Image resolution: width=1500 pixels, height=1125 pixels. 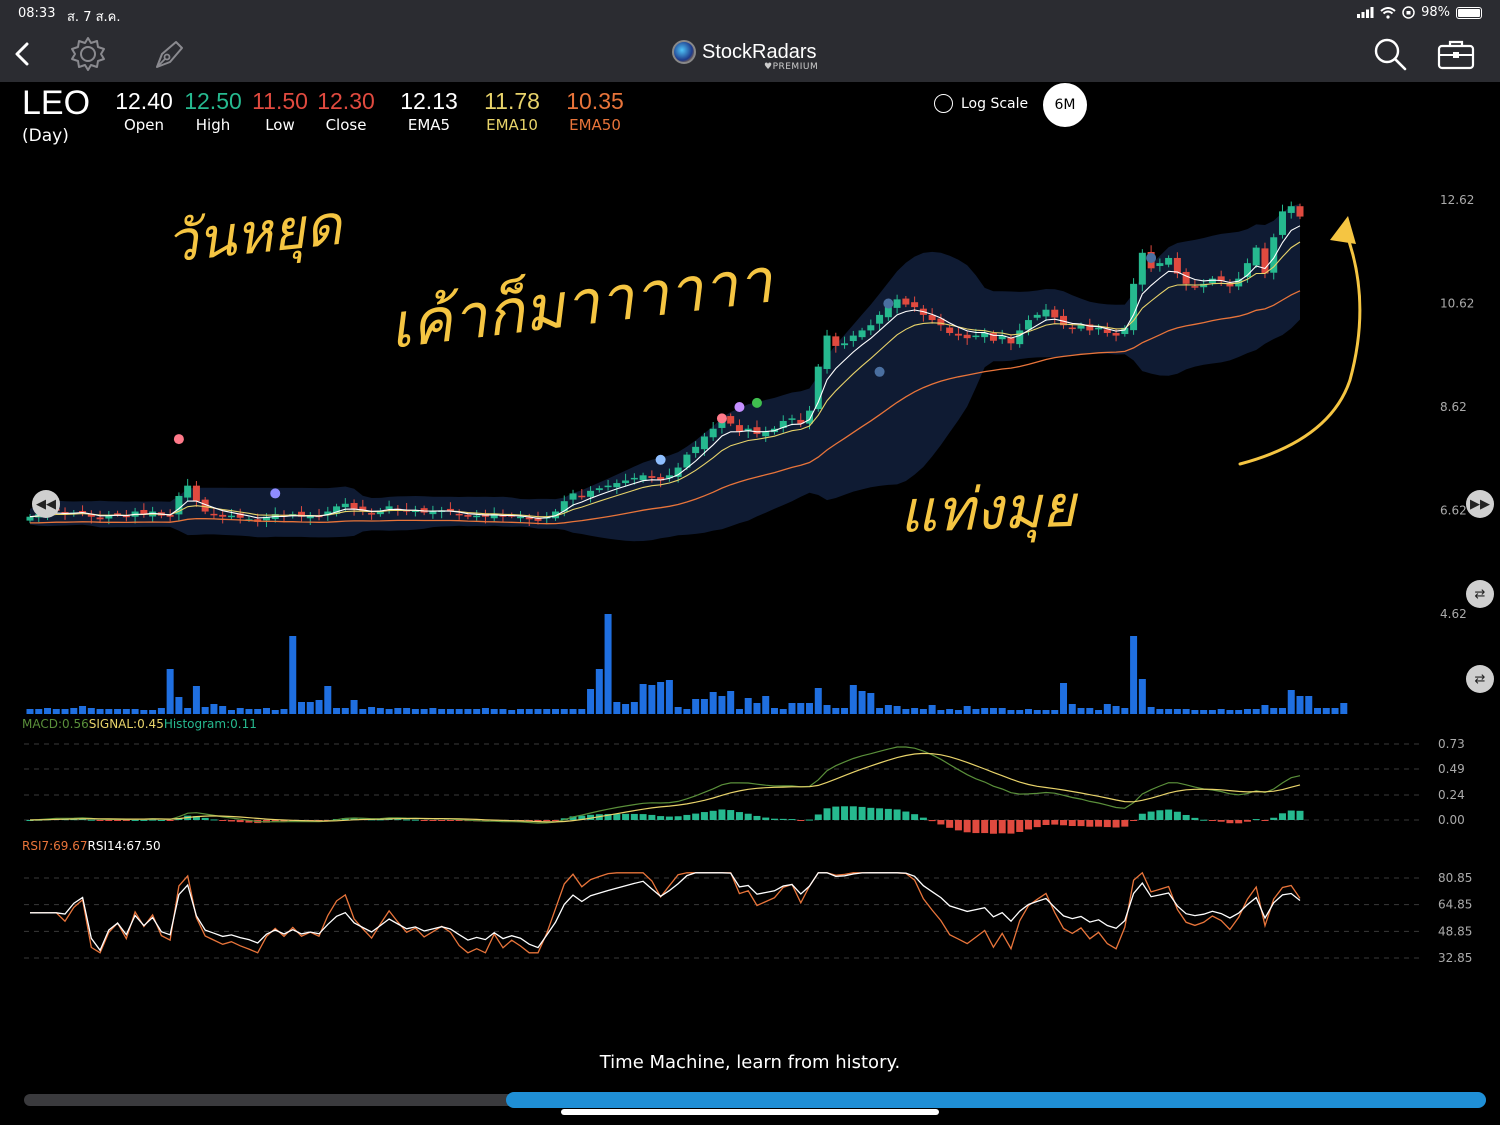 I want to click on draw-tool-button, so click(x=170, y=54).